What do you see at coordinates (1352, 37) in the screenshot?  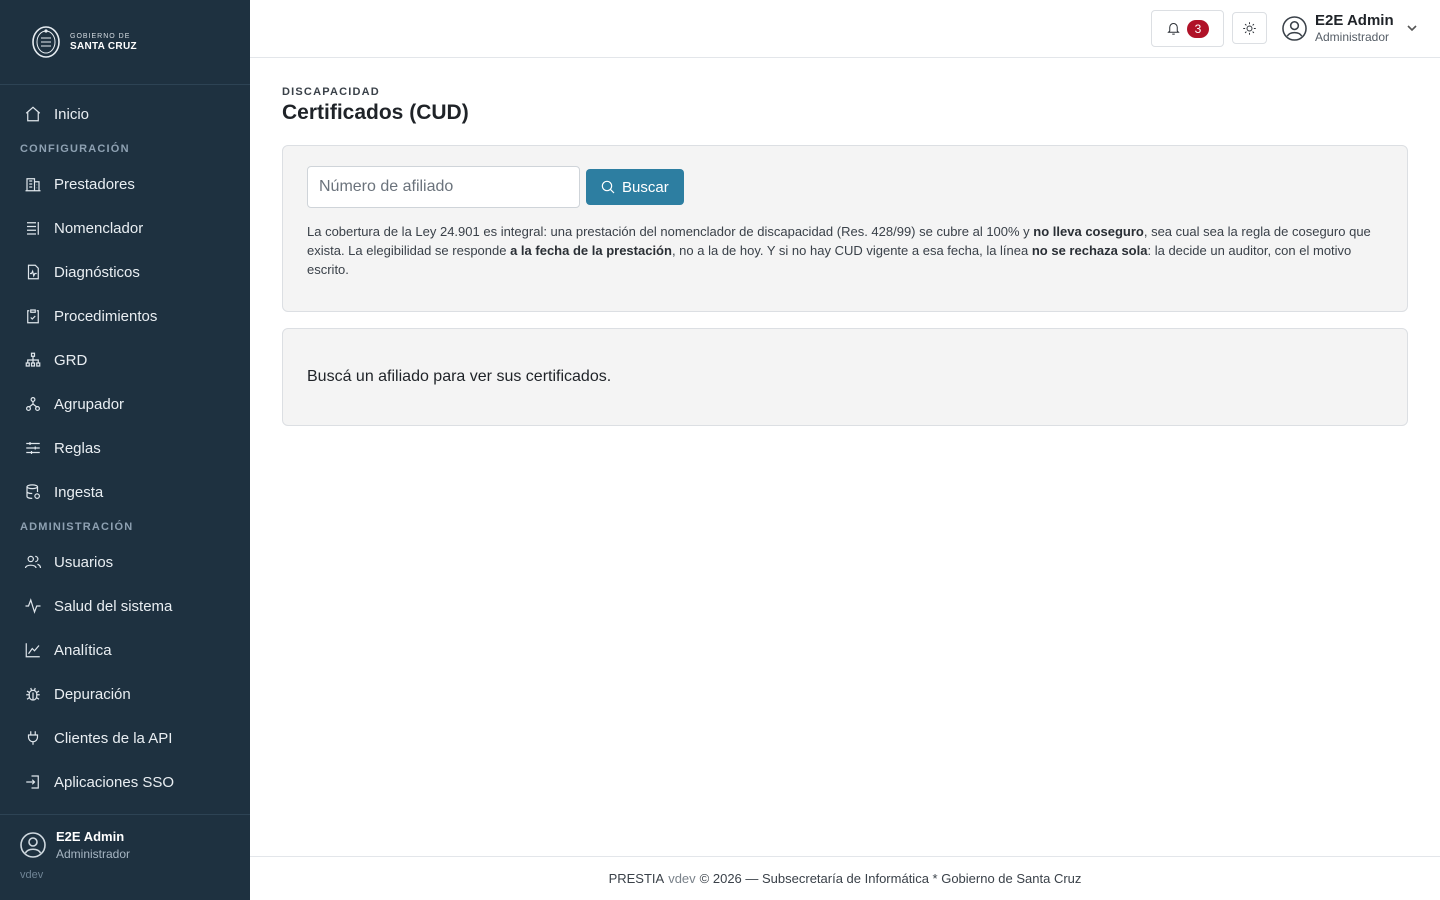 I see `user-role: Administrador` at bounding box center [1352, 37].